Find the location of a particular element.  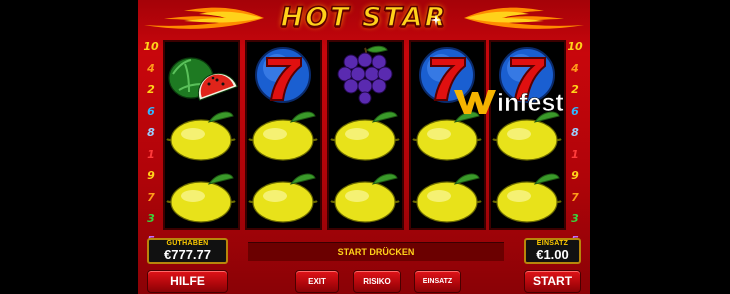

payline-right-9: 9 is located at coordinates (575, 175).